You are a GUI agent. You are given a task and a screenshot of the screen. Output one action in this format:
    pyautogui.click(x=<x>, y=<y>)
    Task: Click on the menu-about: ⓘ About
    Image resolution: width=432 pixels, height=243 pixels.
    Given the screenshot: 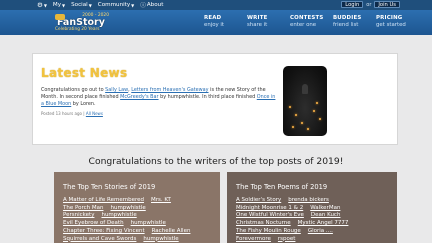 What is the action you would take?
    pyautogui.click(x=151, y=5)
    